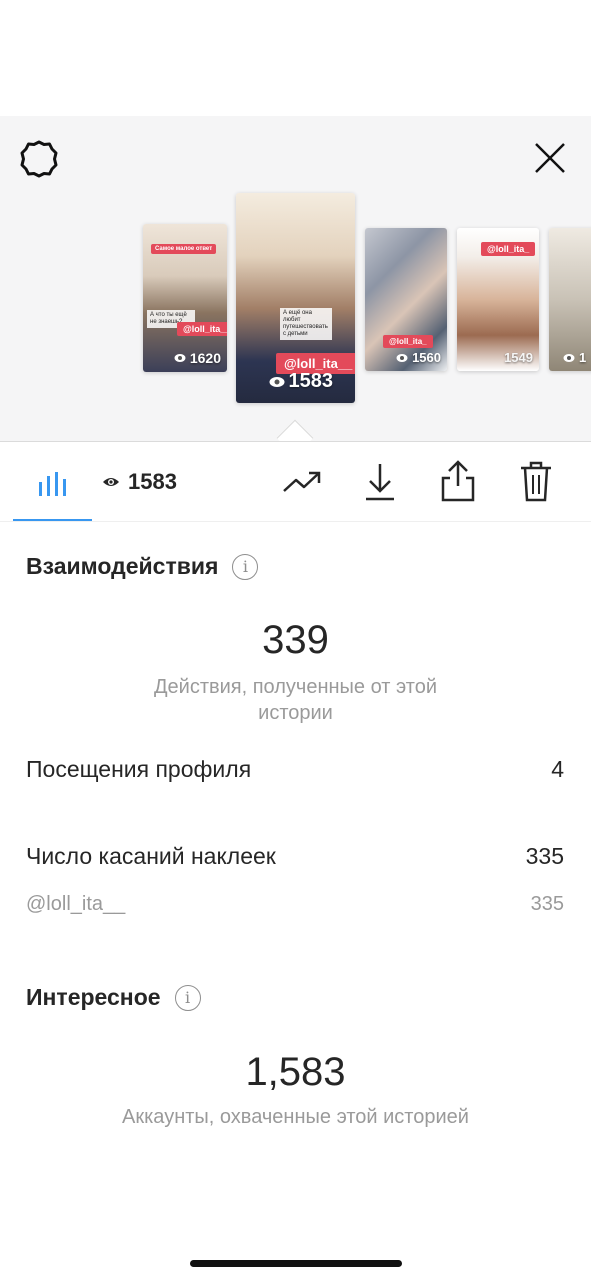  Describe the element at coordinates (295, 640) in the screenshot. I see `interactions-total: 339` at that location.